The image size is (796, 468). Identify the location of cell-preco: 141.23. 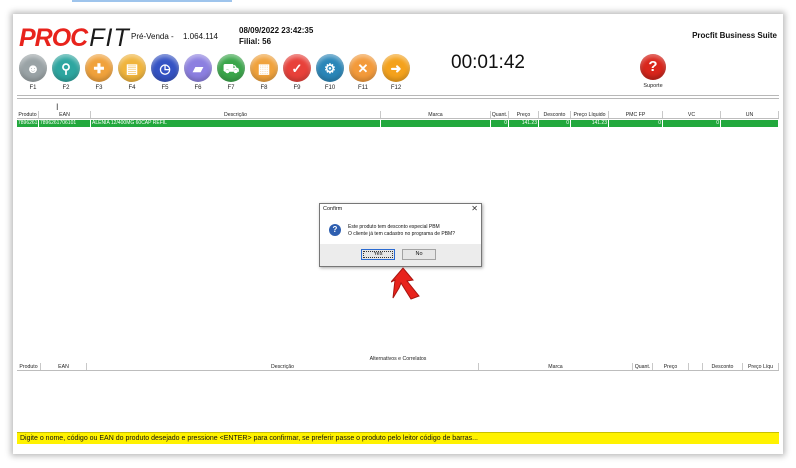
(524, 123).